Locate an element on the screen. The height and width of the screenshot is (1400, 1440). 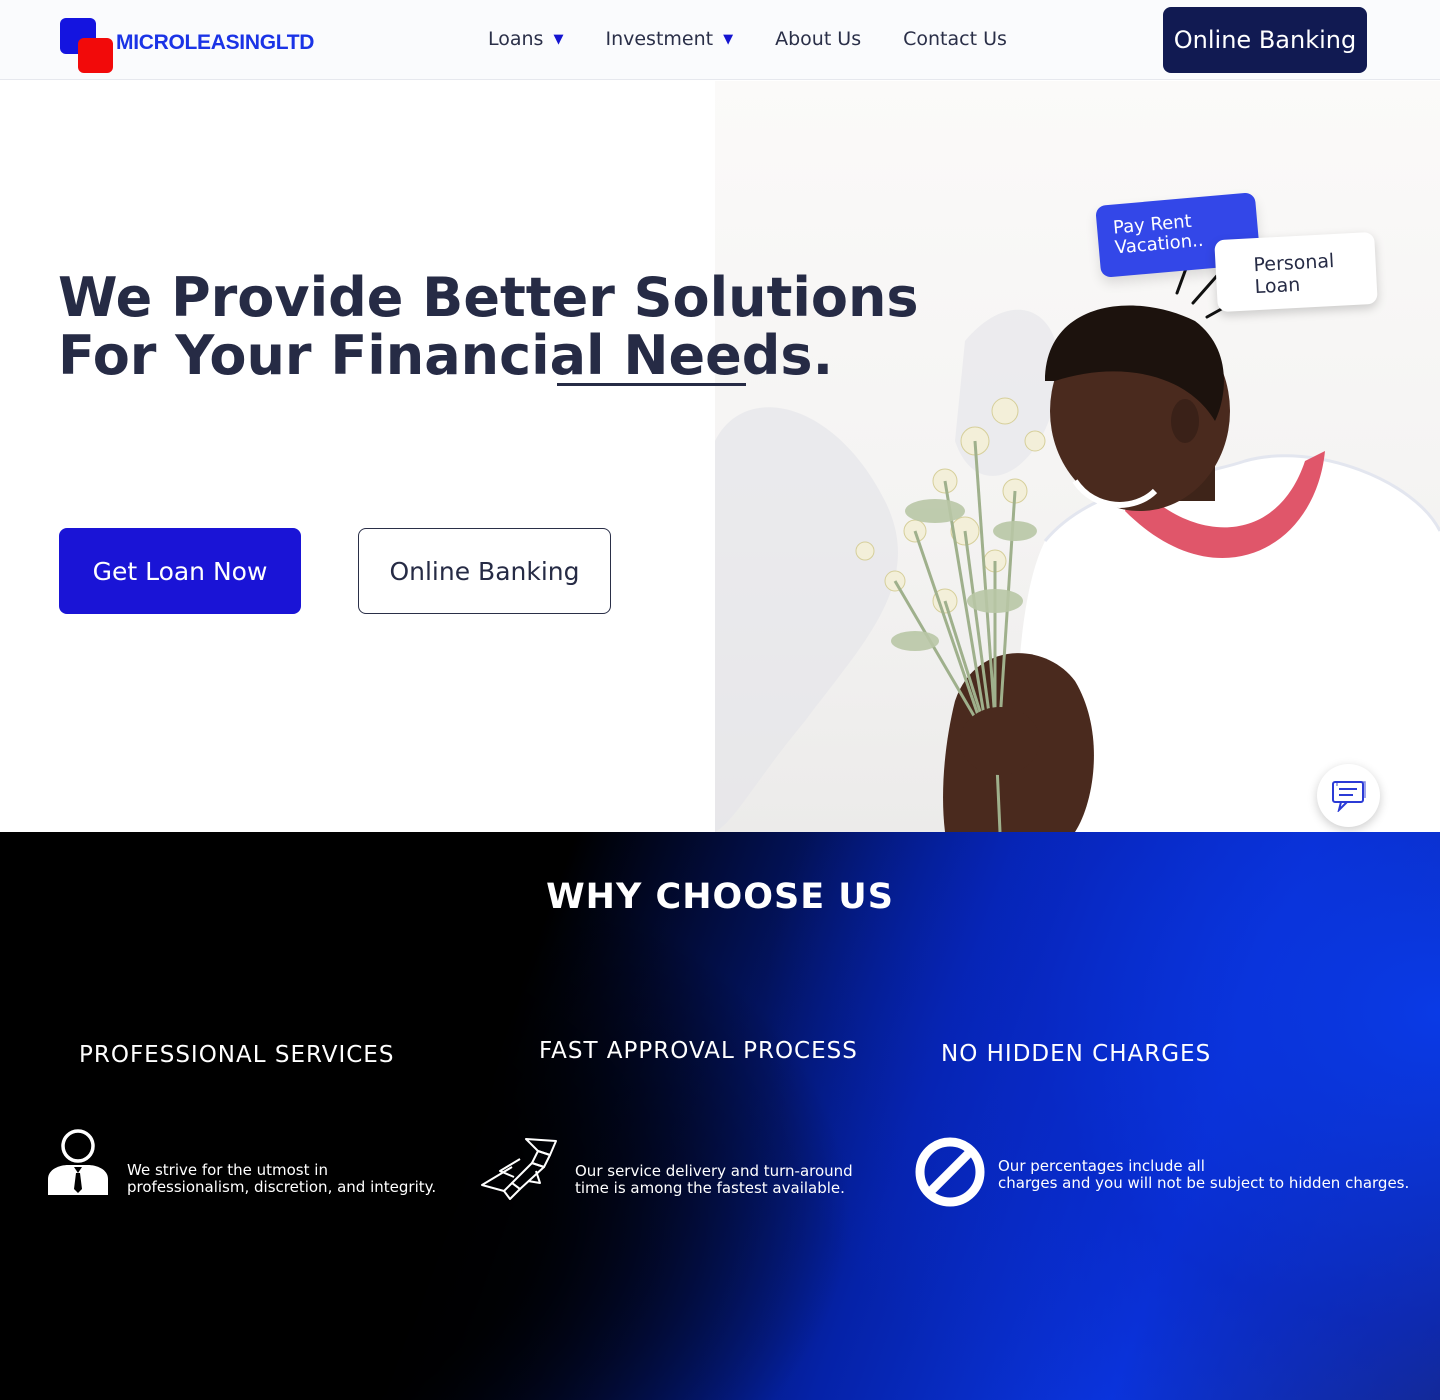
hero-title-line-2: For Your Financial Needs. is located at coordinates (446, 355).